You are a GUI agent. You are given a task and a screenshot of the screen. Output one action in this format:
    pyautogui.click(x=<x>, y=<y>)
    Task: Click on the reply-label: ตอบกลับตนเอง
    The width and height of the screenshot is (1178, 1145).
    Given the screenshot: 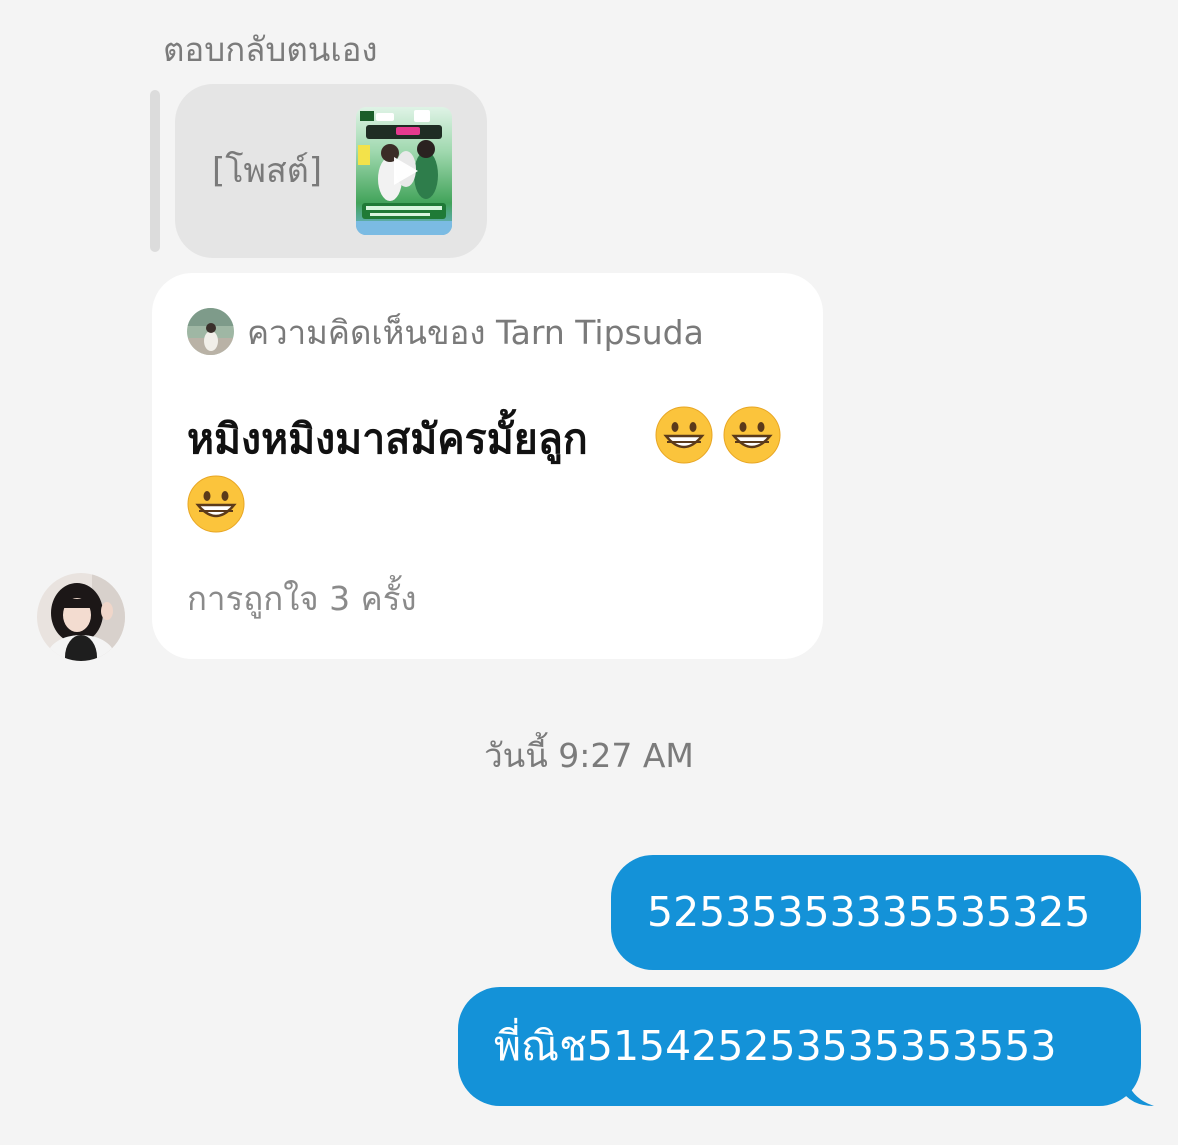 What is the action you would take?
    pyautogui.click(x=270, y=49)
    